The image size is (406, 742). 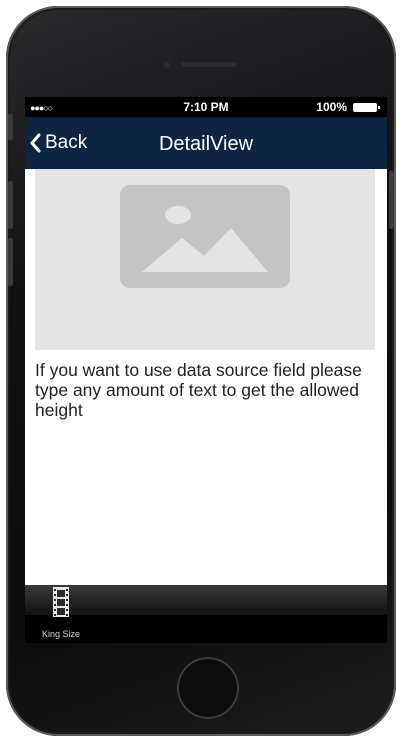 What do you see at coordinates (10, 205) in the screenshot?
I see `volume-up-button` at bounding box center [10, 205].